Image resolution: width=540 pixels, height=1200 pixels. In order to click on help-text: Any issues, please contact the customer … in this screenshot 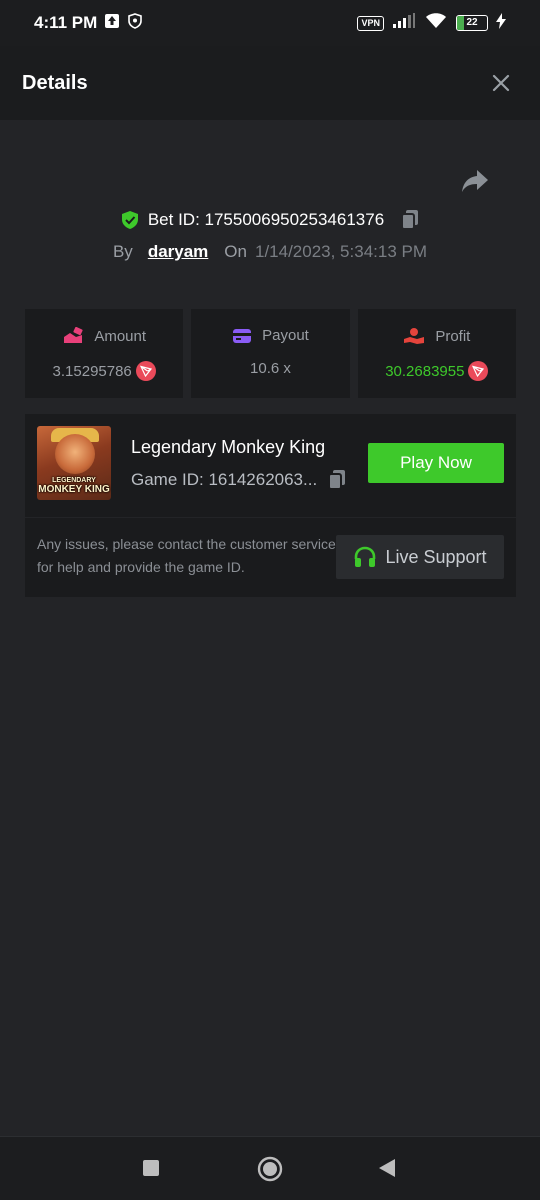, I will do `click(186, 555)`.